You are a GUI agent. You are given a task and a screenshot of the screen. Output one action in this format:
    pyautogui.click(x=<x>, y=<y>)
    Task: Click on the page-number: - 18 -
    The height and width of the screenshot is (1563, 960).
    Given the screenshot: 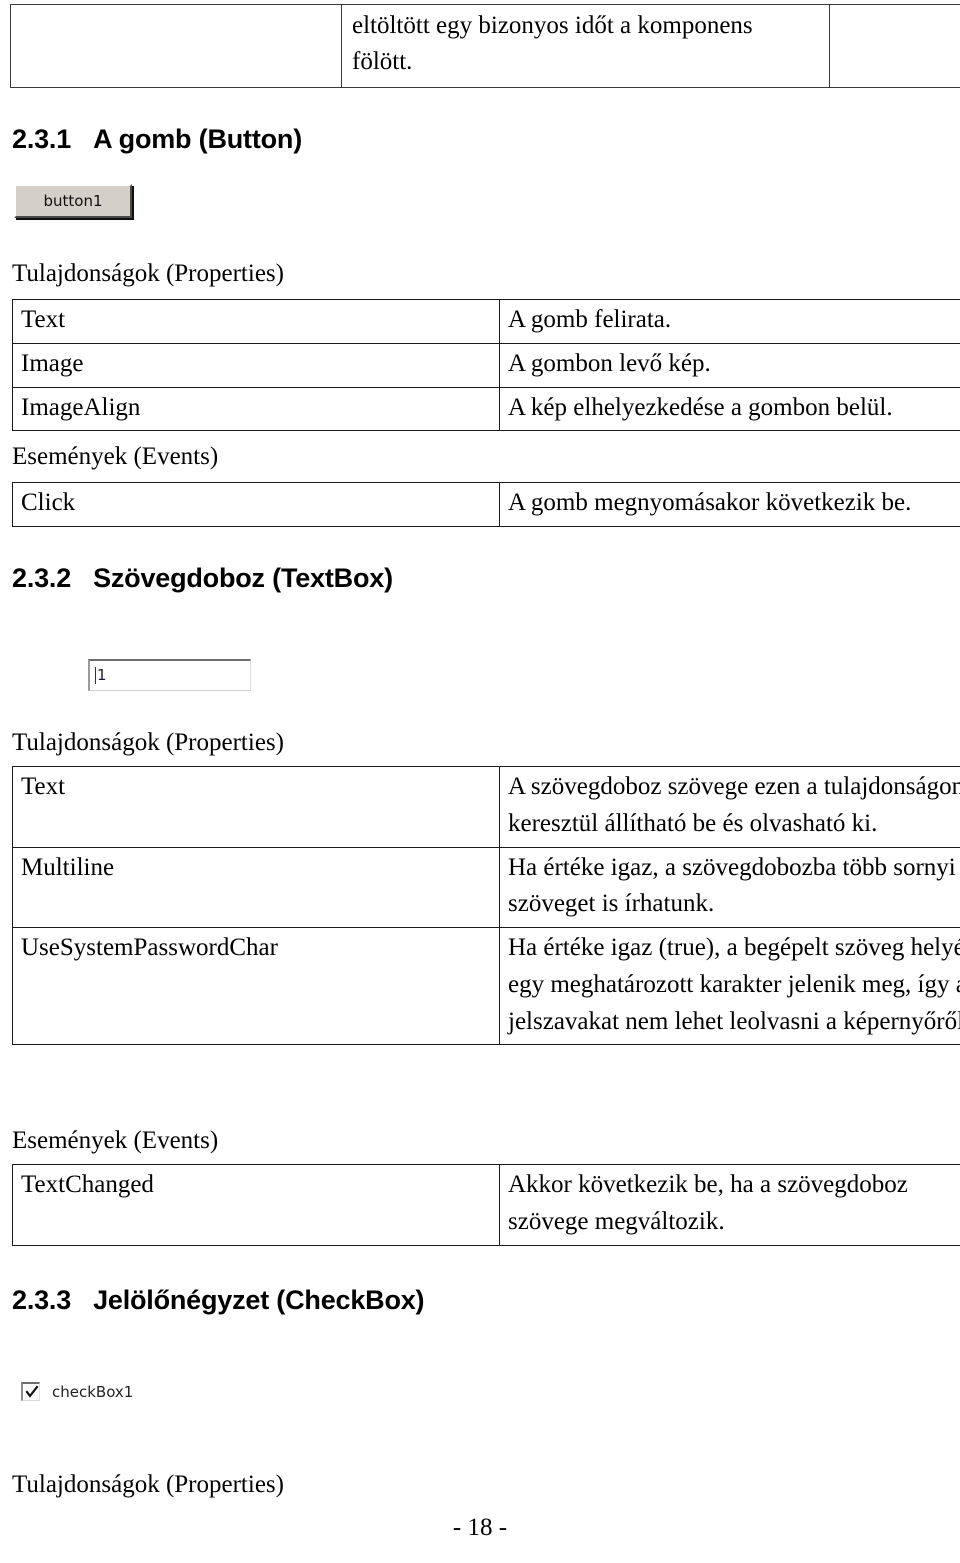 What is the action you would take?
    pyautogui.click(x=480, y=1527)
    